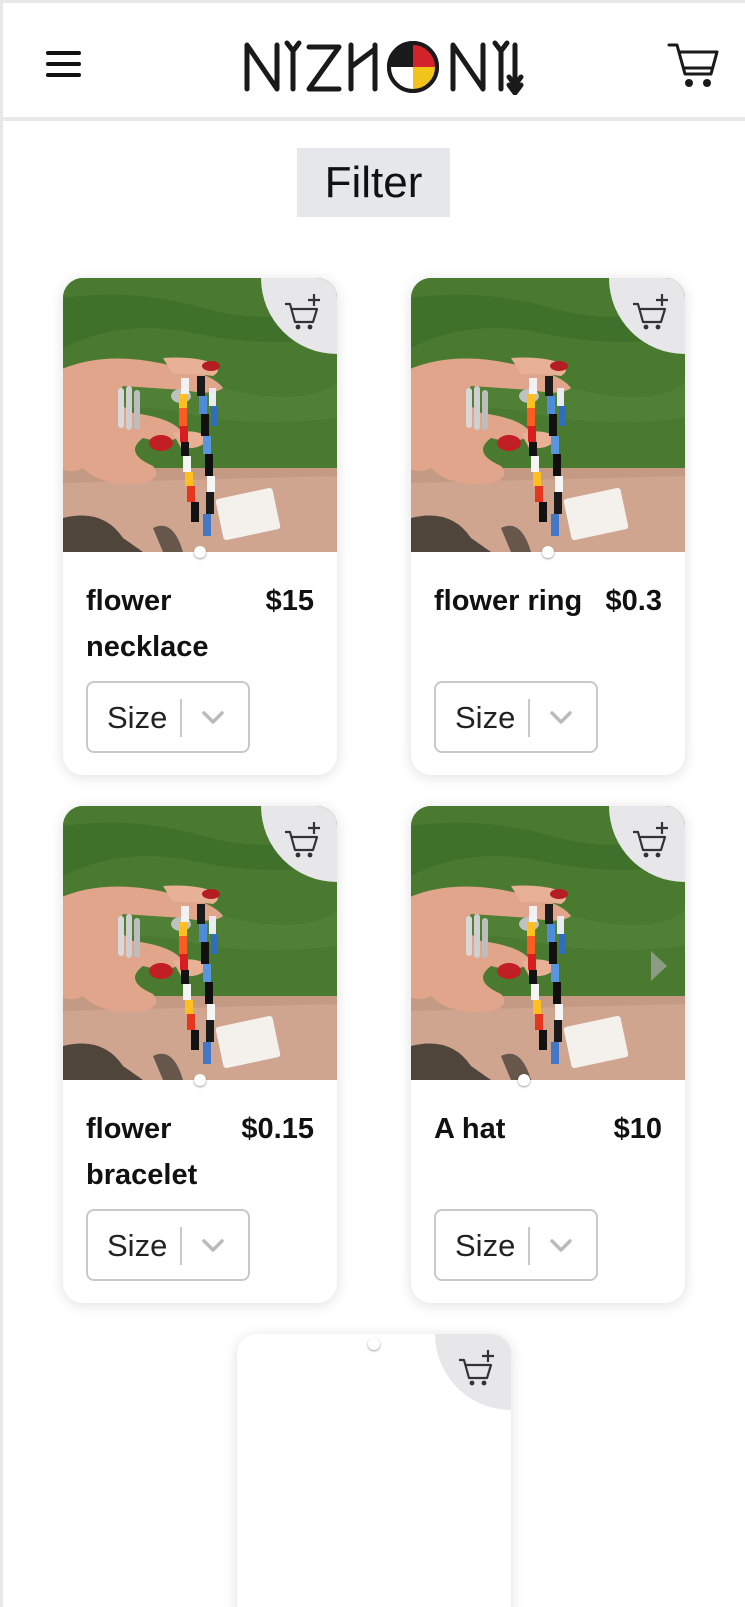 The width and height of the screenshot is (745, 1607). I want to click on logo-artwork, so click(384, 68).